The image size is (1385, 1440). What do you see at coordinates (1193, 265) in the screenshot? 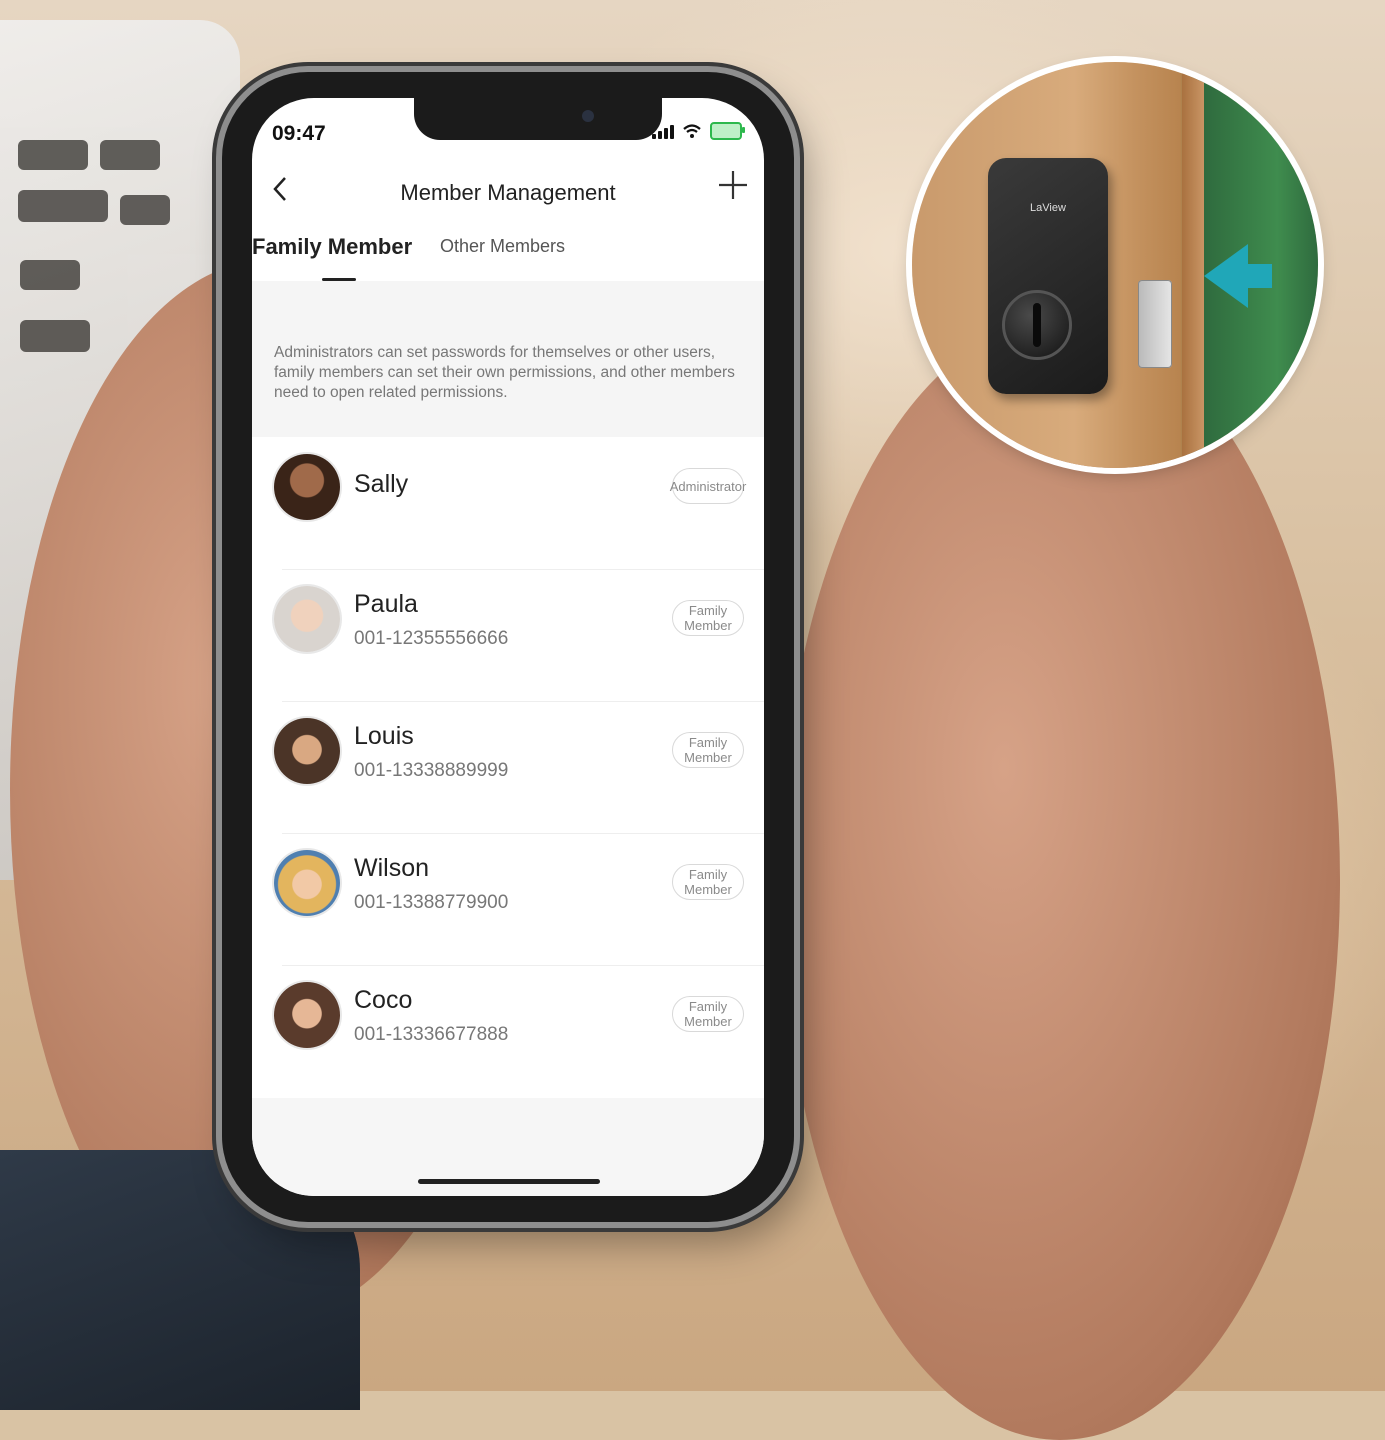
I see `door-edge` at bounding box center [1193, 265].